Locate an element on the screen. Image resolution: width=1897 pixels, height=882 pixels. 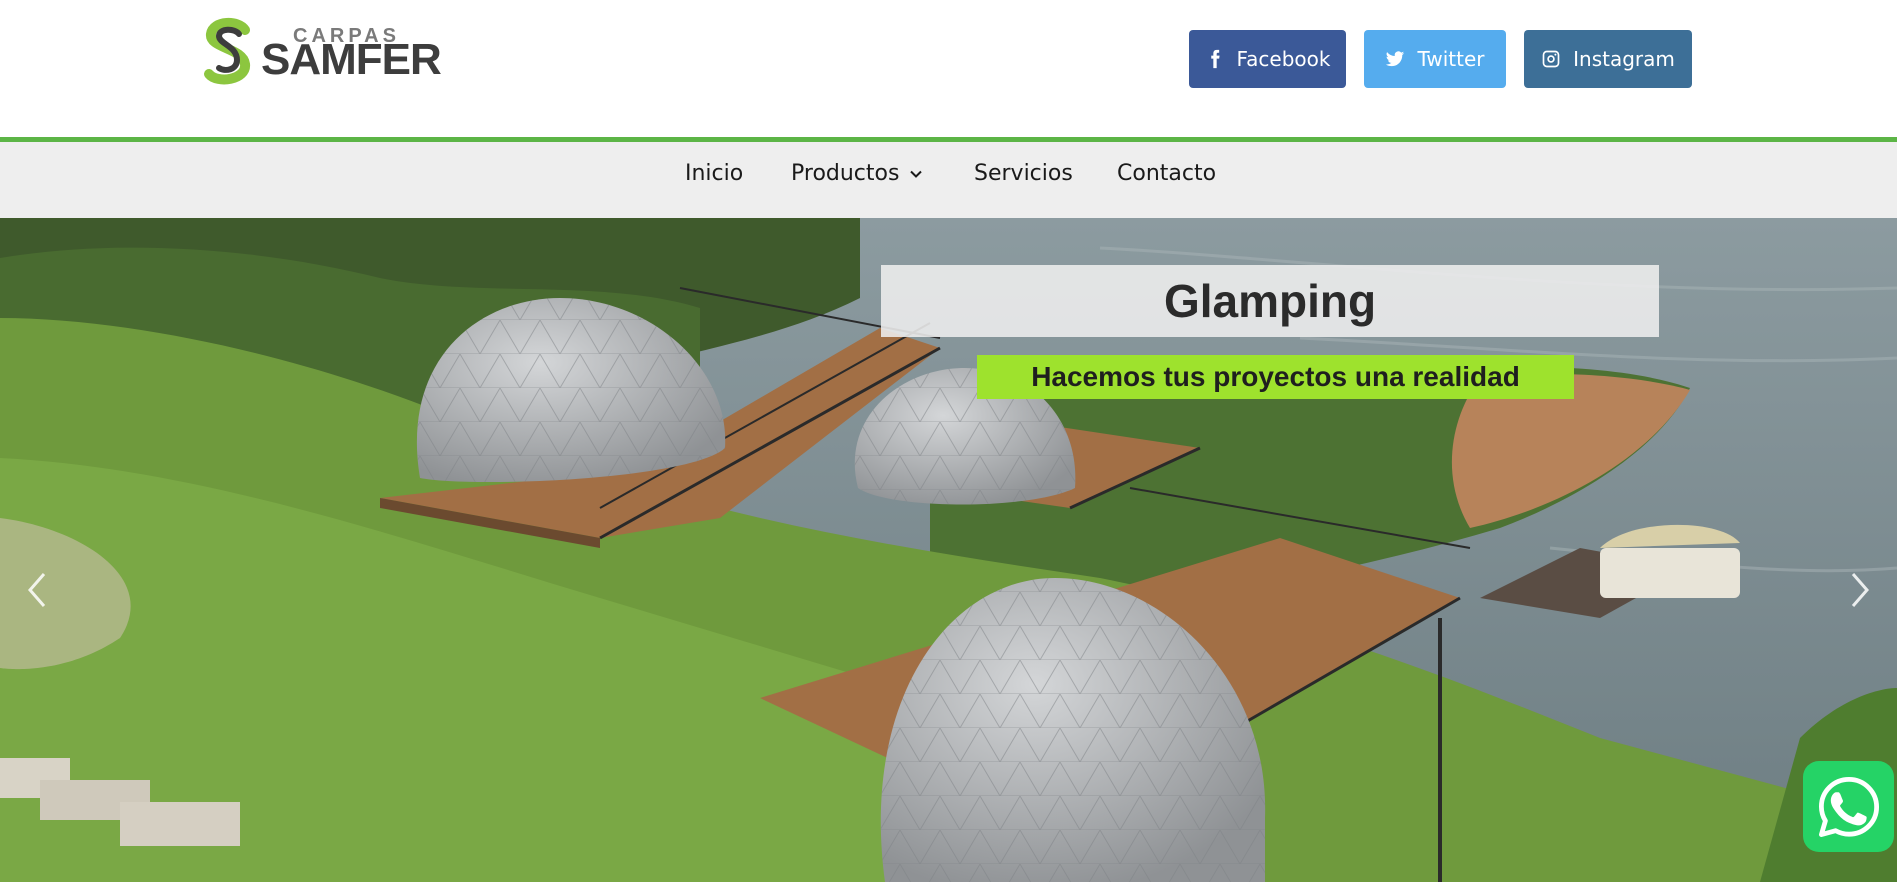
nav-item-productos: Productos is located at coordinates (857, 173).